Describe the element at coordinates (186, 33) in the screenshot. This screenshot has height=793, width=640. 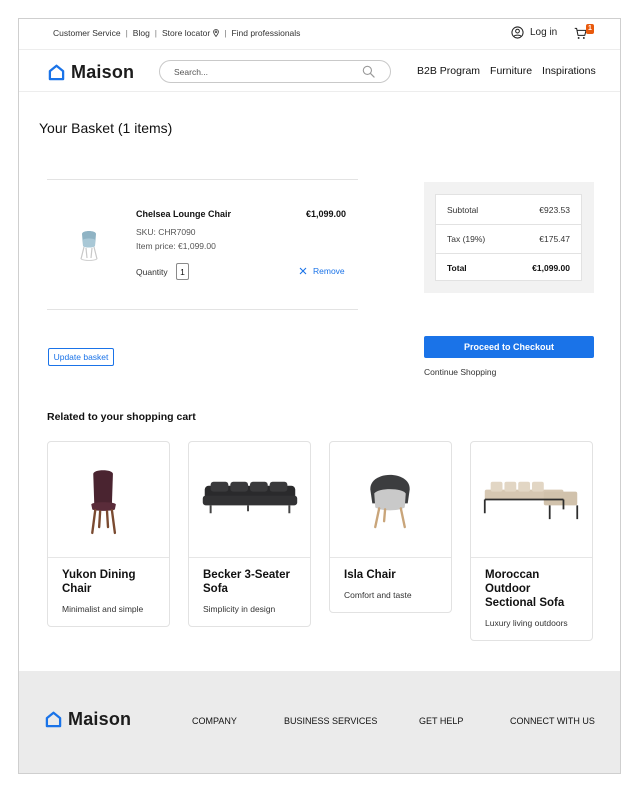
I see `store-locator-link: Store locator` at that location.